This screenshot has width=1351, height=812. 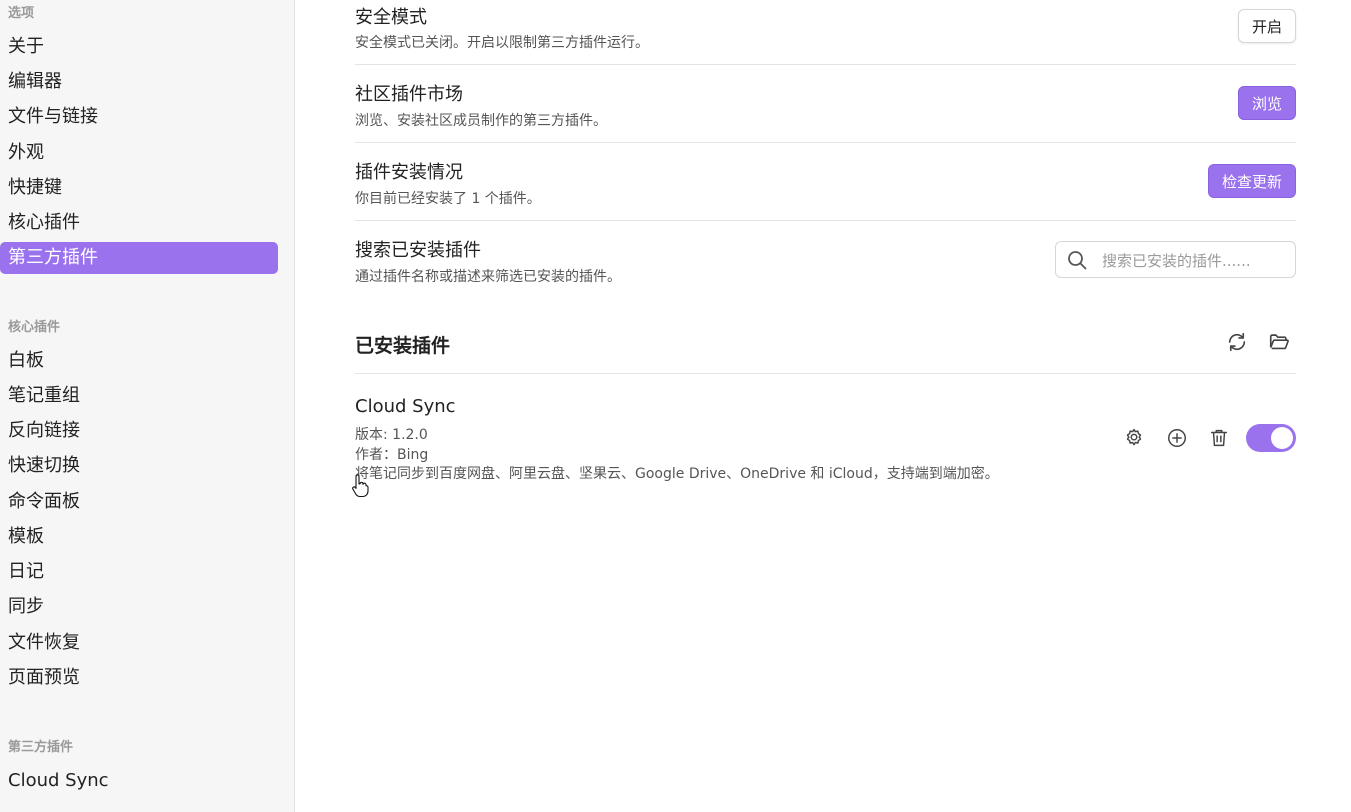 I want to click on open-plugins-folder-button, so click(x=1279, y=342).